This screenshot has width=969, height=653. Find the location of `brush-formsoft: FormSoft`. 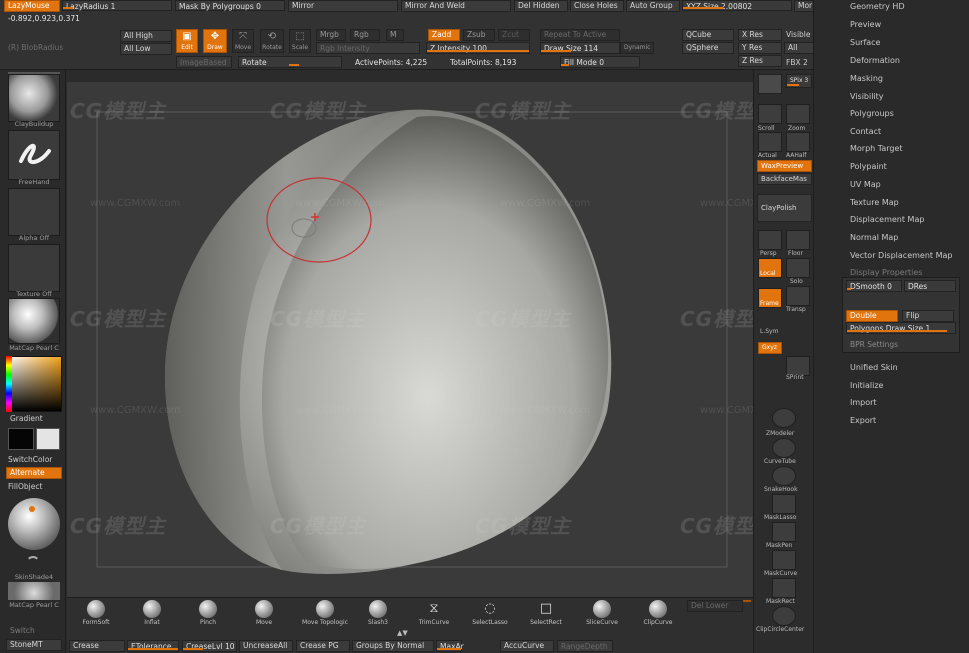

brush-formsoft: FormSoft is located at coordinates (96, 613).